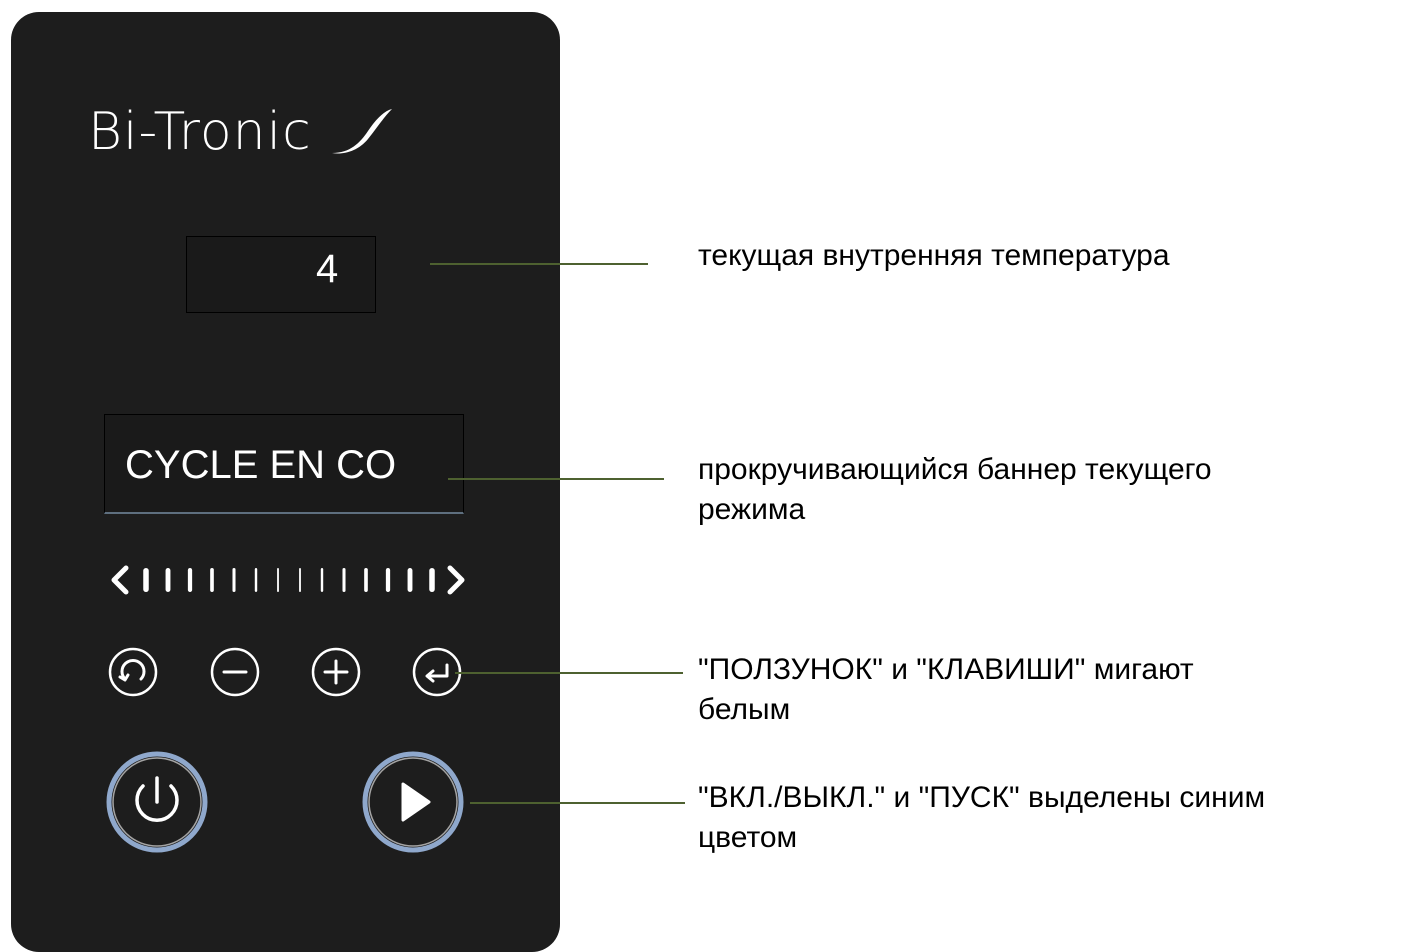  I want to click on callout-temperature: текущая внутренняя температура, so click(934, 256).